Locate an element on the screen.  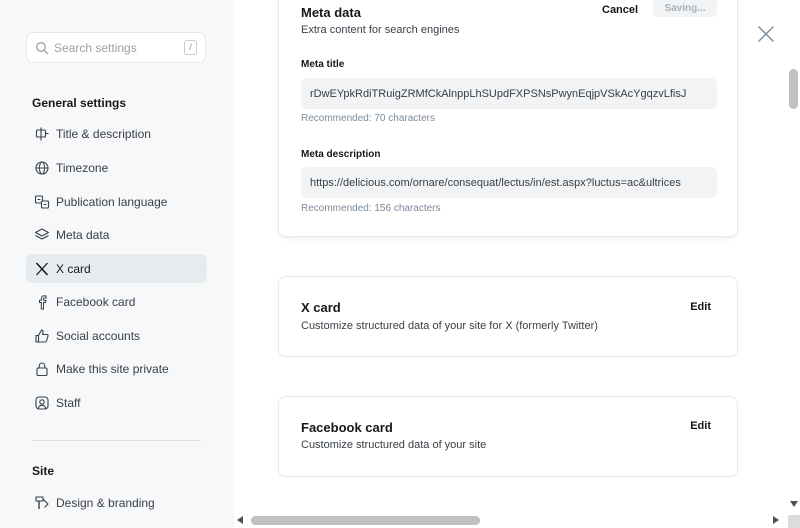
vertical-scrollbar is located at coordinates (794, 257).